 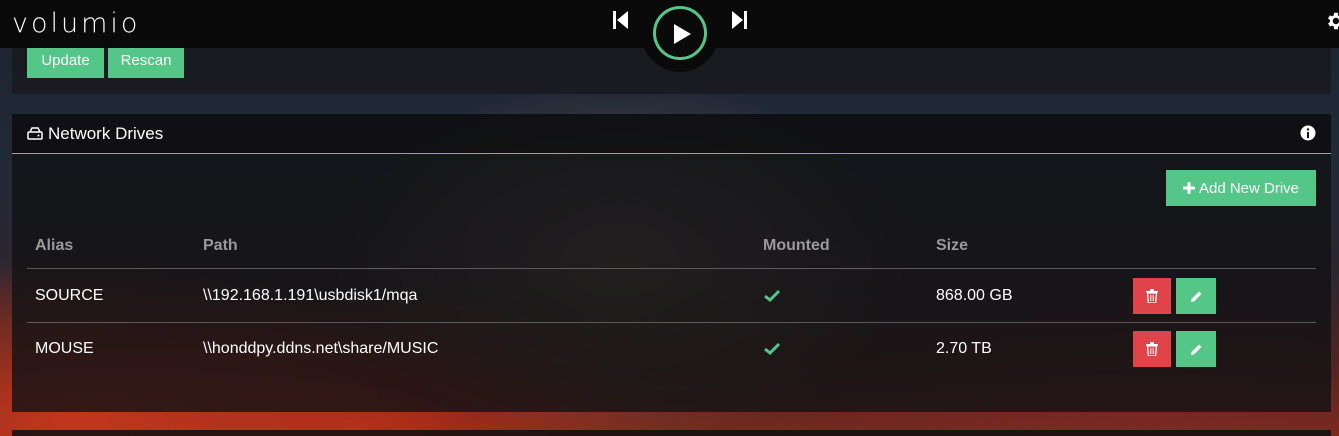 What do you see at coordinates (220, 245) in the screenshot?
I see `column-header-path: Path` at bounding box center [220, 245].